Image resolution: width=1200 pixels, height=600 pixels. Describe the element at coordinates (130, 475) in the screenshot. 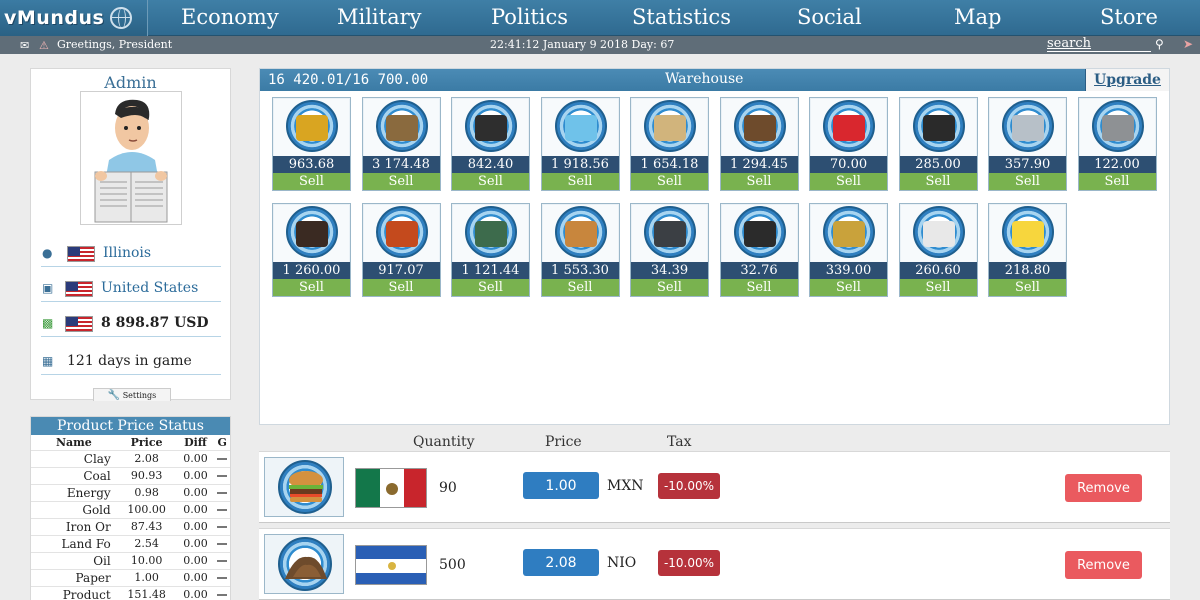

I see `price-row: Coal 90.93 0.00` at that location.